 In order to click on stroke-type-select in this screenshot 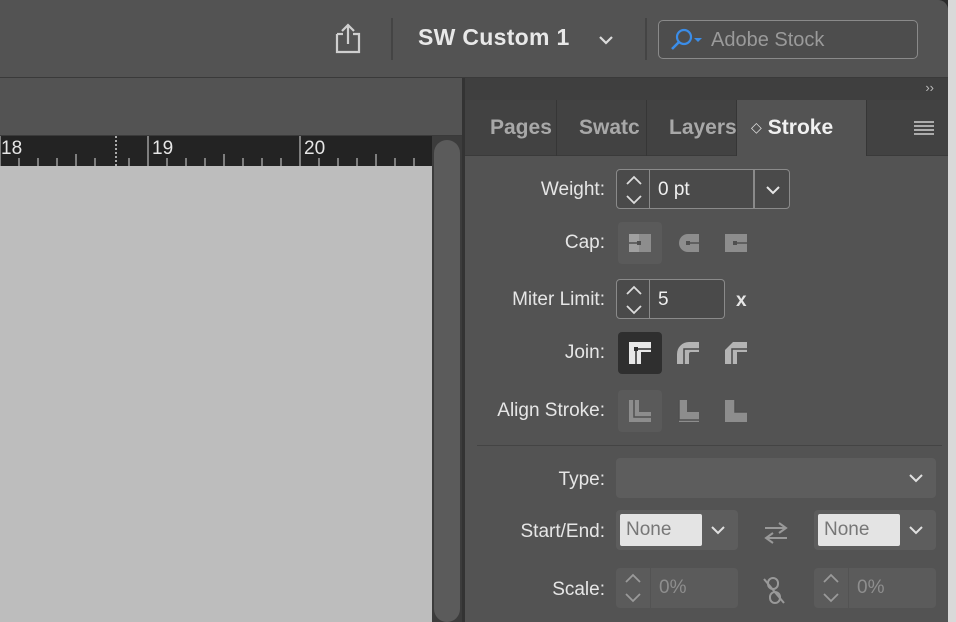, I will do `click(776, 478)`.